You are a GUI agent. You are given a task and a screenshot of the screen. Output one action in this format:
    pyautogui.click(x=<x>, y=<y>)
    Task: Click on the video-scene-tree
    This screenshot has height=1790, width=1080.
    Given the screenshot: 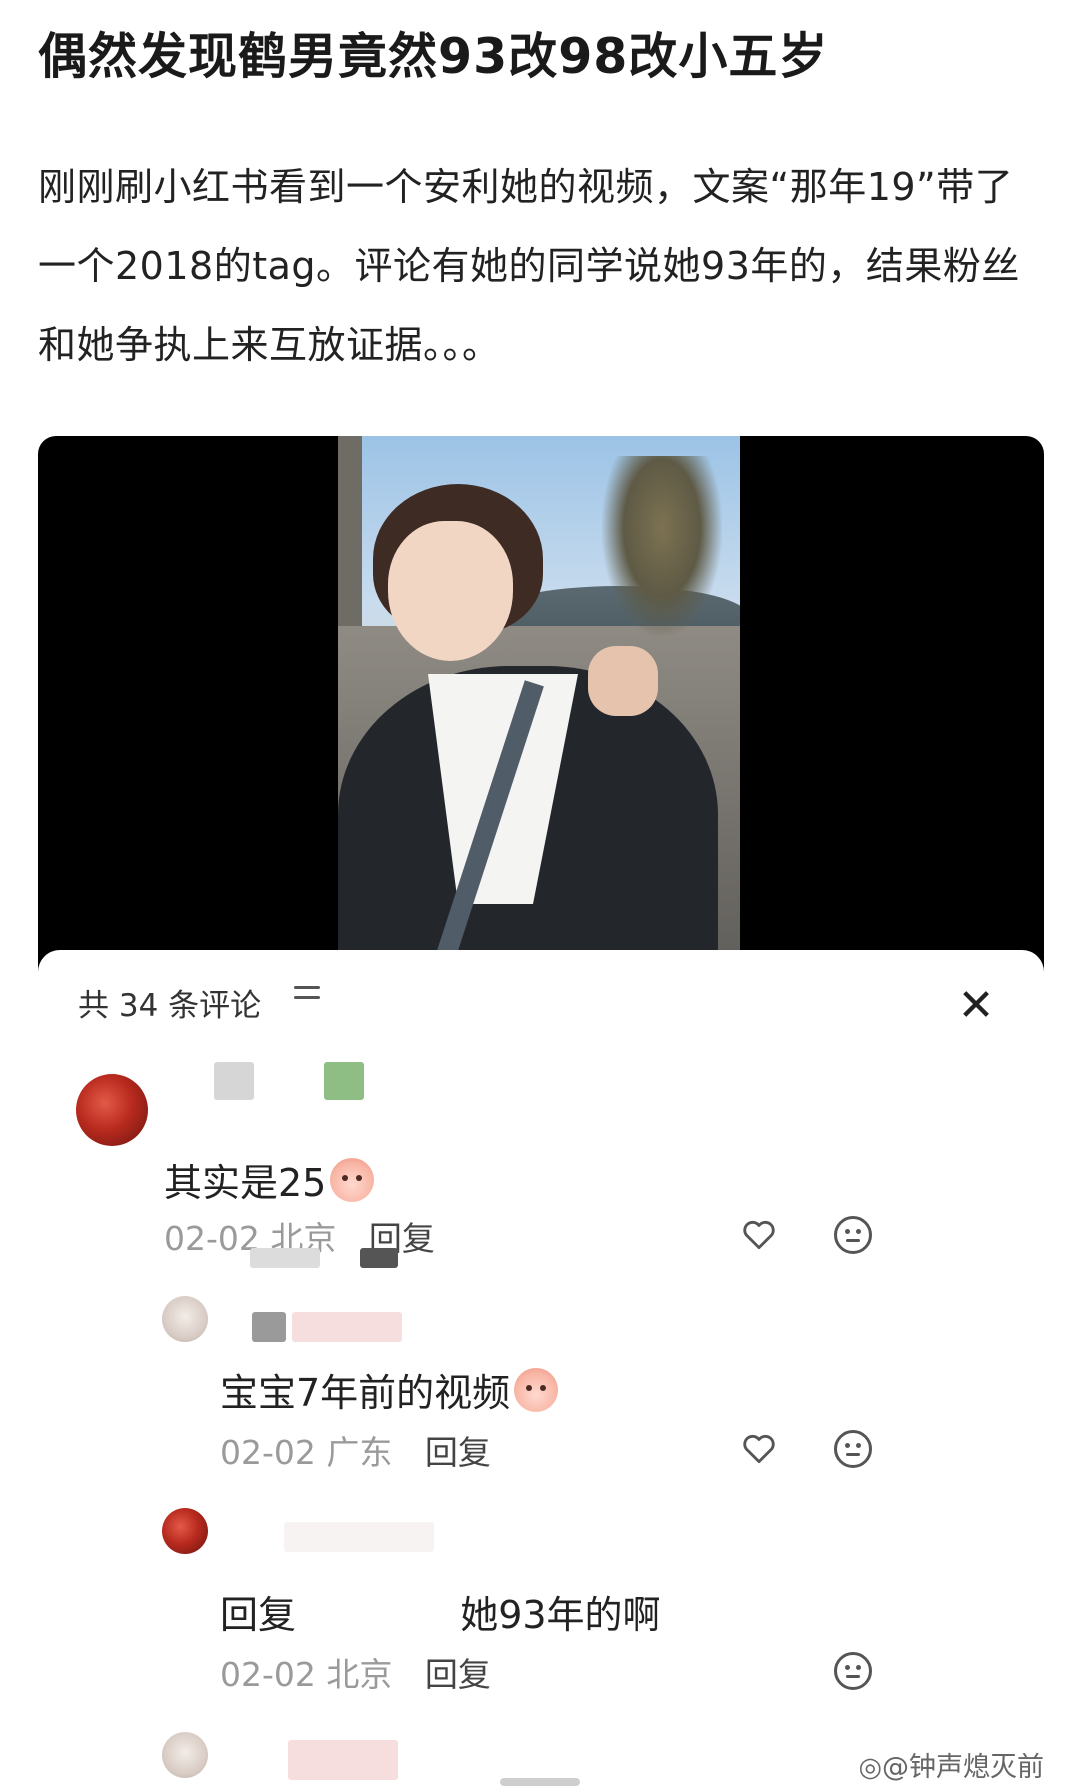 What is the action you would take?
    pyautogui.click(x=662, y=546)
    